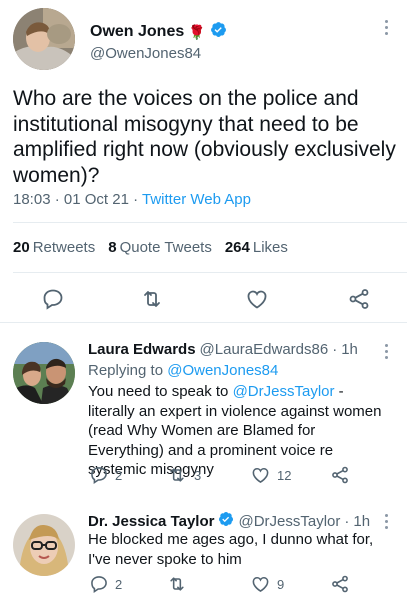 This screenshot has height=600, width=407. What do you see at coordinates (284, 391) in the screenshot?
I see `mention-link: @DrJessTaylor` at bounding box center [284, 391].